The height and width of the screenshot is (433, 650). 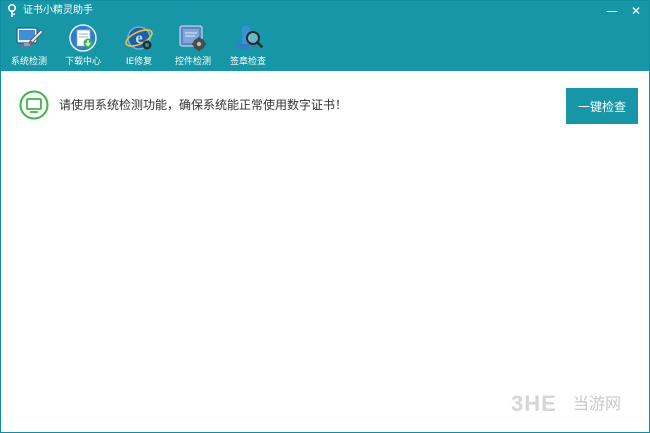 What do you see at coordinates (203, 105) in the screenshot?
I see `notice-message: 请使用系统检测功能，确保系统能正常使用数字证书！` at bounding box center [203, 105].